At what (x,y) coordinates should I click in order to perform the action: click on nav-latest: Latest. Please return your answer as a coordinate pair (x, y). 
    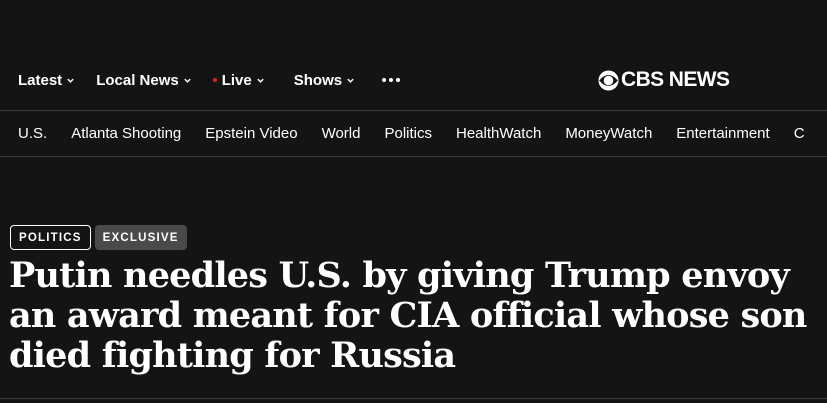
    Looking at the image, I should click on (46, 80).